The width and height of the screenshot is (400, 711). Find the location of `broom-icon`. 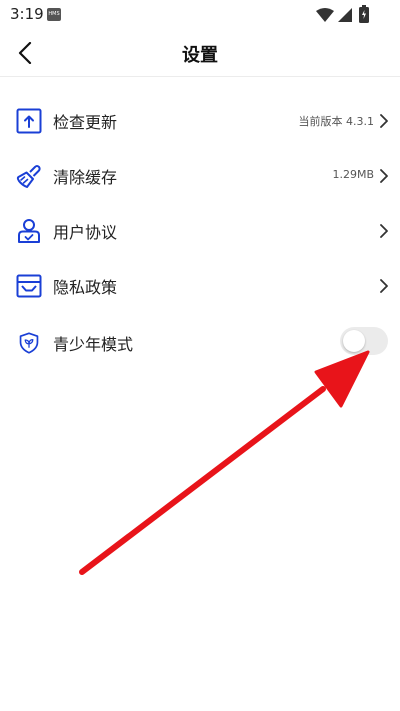

broom-icon is located at coordinates (28, 176).